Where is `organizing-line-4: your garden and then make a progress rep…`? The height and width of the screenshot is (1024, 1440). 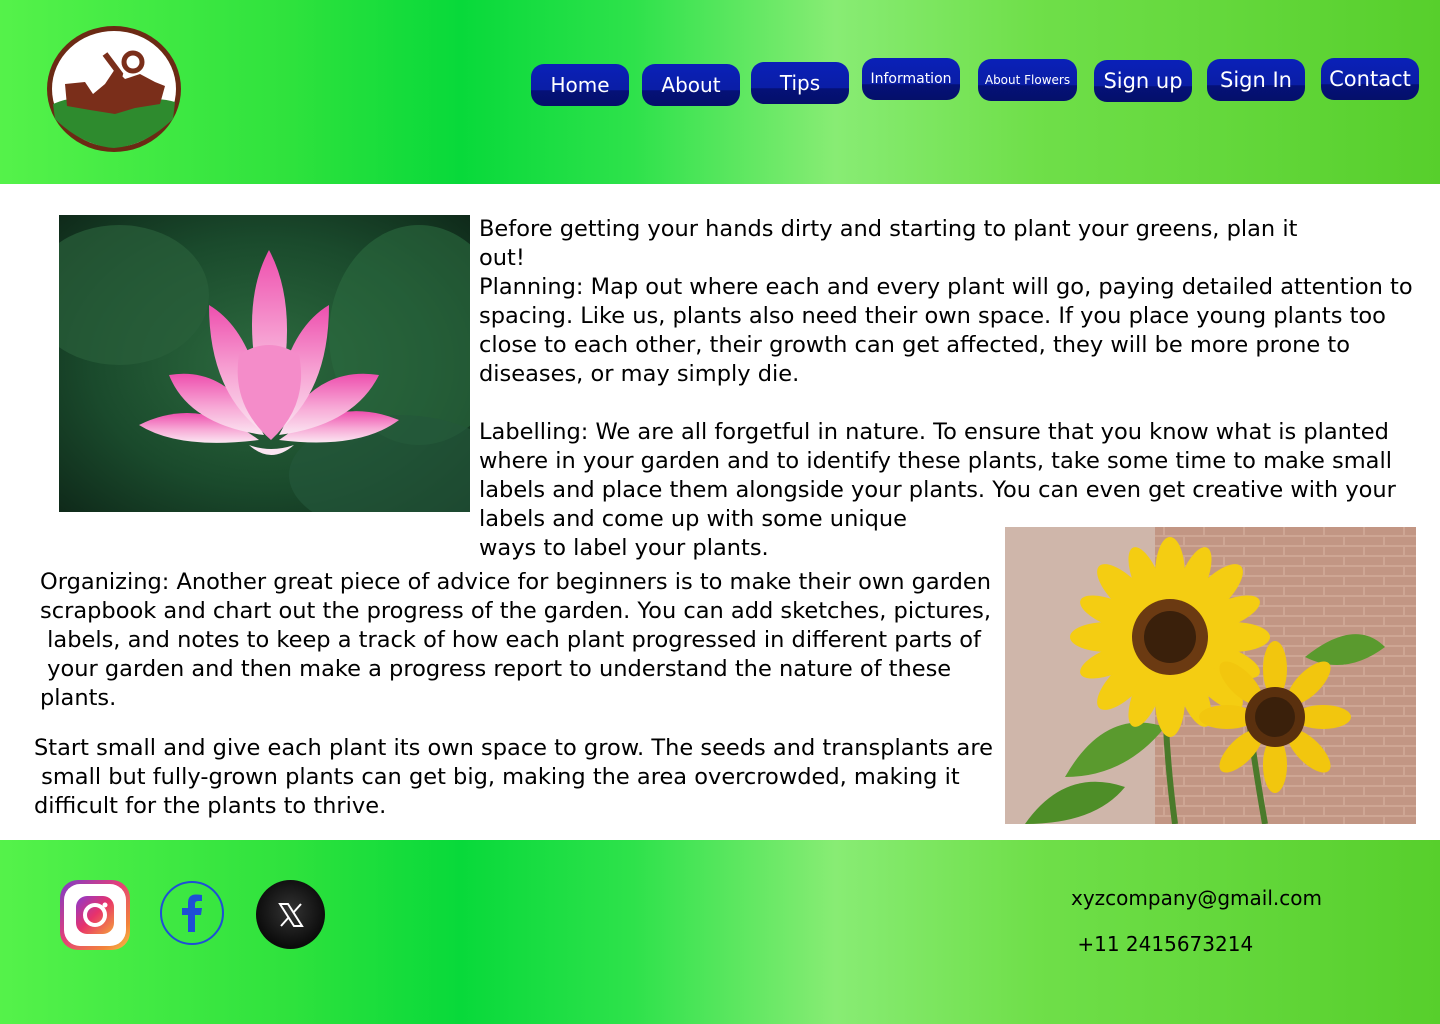
organizing-line-4: your garden and then make a progress rep… is located at coordinates (496, 669).